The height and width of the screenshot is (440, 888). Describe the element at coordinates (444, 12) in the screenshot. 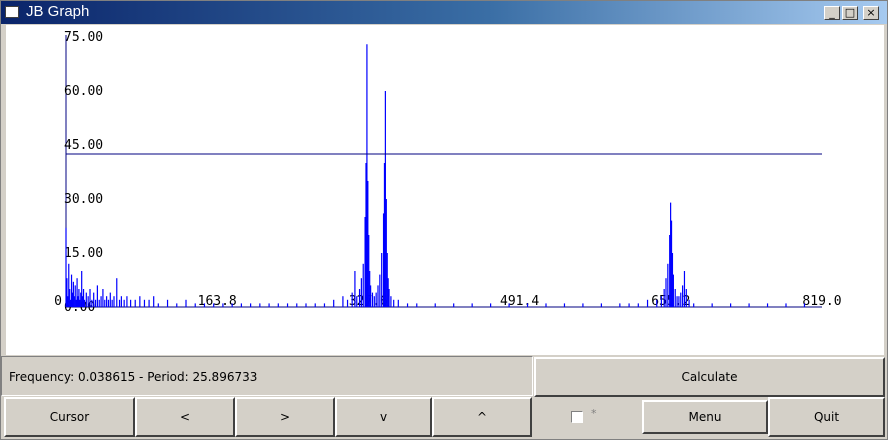

I see `title-bar: JB Graph _ □ ×` at that location.